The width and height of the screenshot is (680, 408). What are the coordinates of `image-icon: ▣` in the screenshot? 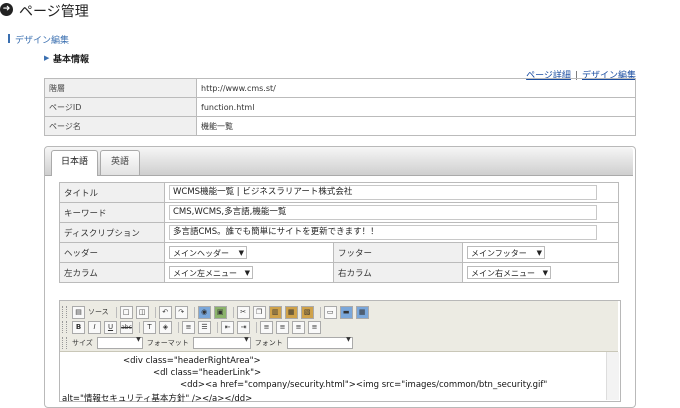 It's located at (220, 312).